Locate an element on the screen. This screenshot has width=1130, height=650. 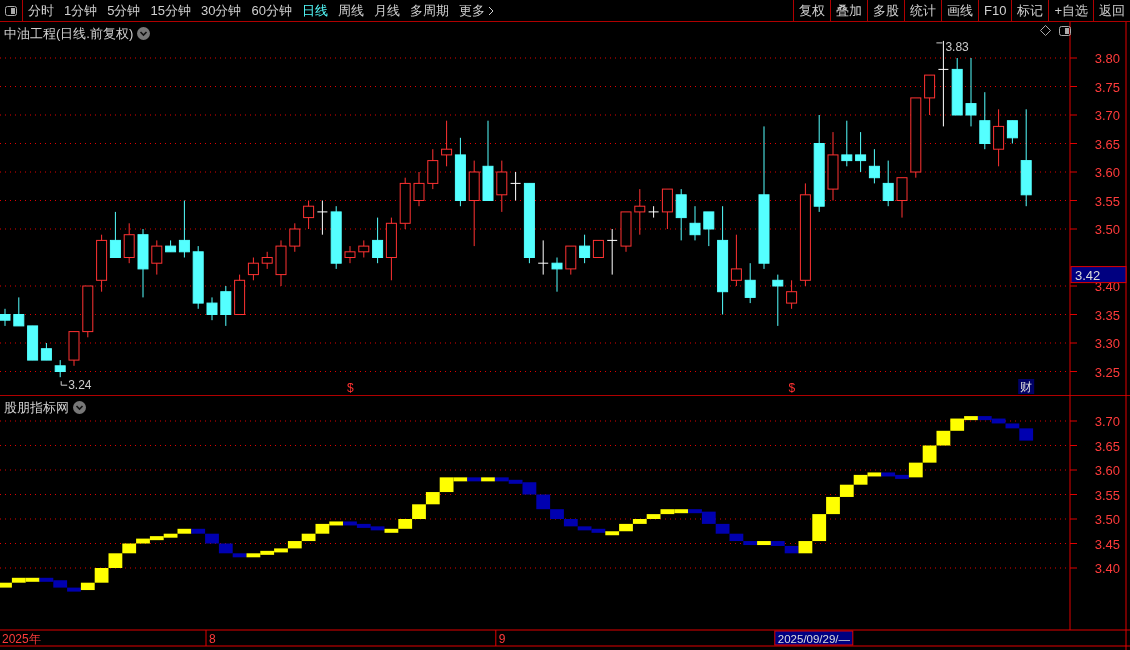
chart-title: 股朋指标网 is located at coordinates (36, 408).